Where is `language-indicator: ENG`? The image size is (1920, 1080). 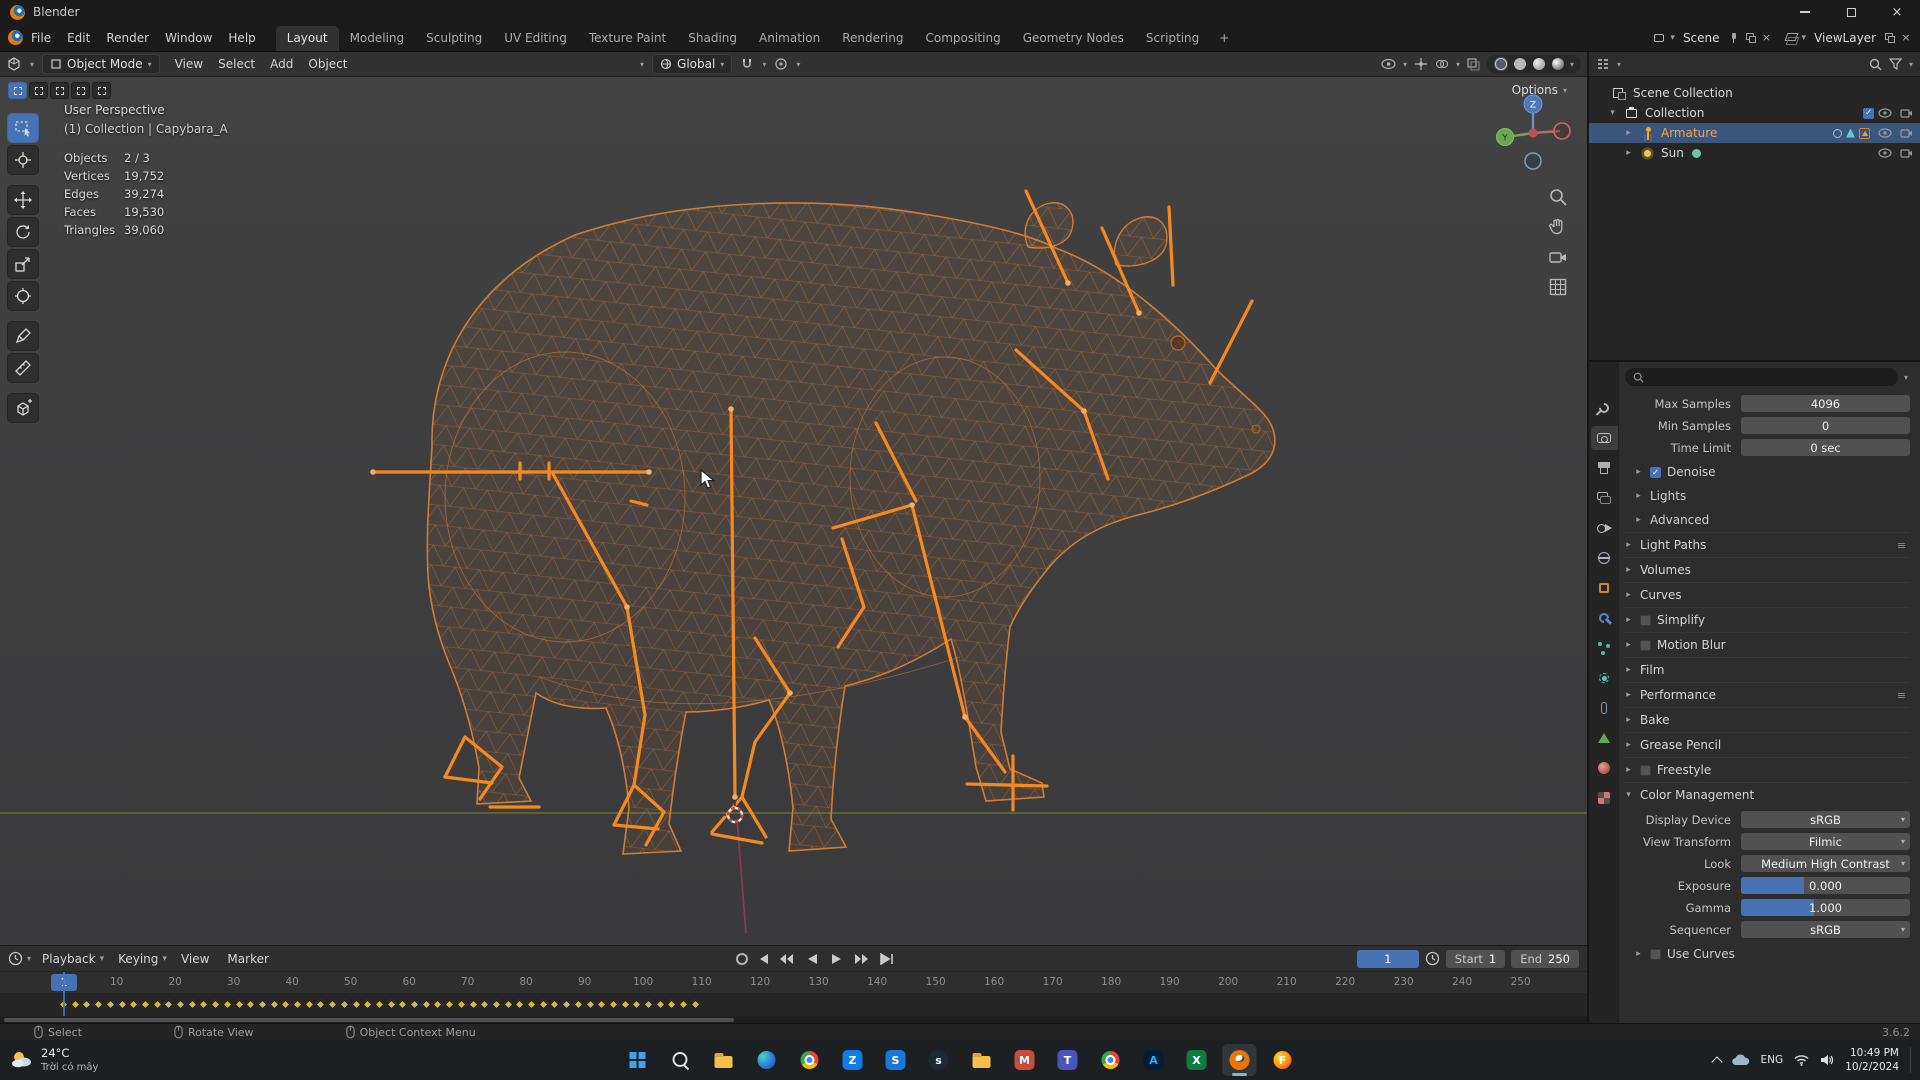 language-indicator: ENG is located at coordinates (1772, 1060).